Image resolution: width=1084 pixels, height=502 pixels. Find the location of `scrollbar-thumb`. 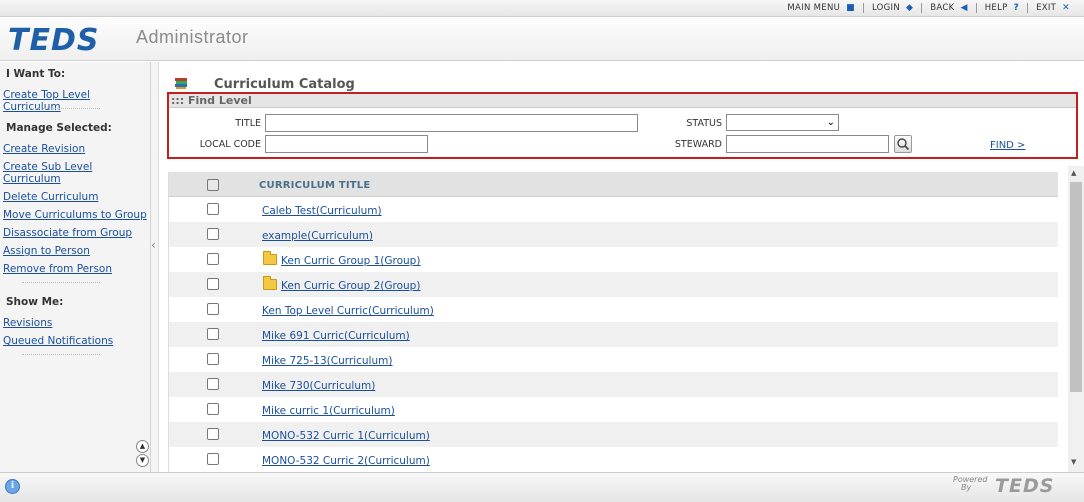

scrollbar-thumb is located at coordinates (1076, 287).